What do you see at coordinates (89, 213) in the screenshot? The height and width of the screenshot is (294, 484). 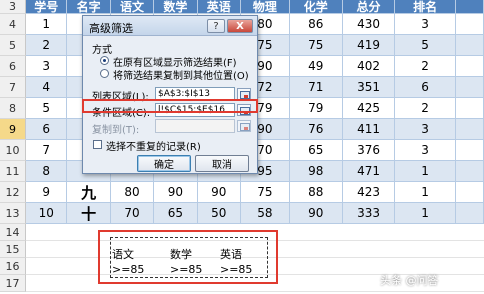 I see `table-cell: 十` at bounding box center [89, 213].